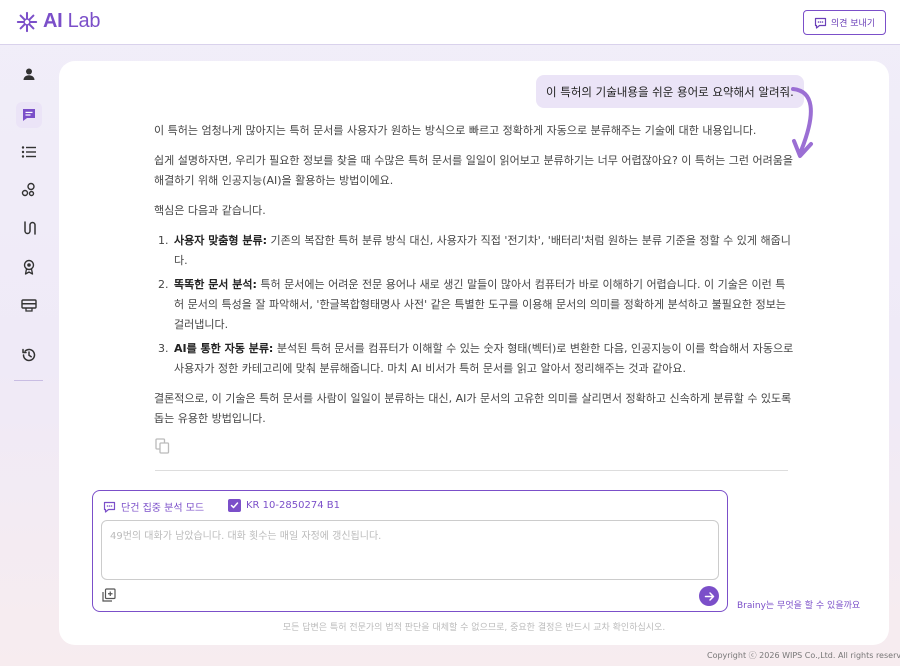 The height and width of the screenshot is (666, 900). I want to click on logo: AI Lab, so click(58, 21).